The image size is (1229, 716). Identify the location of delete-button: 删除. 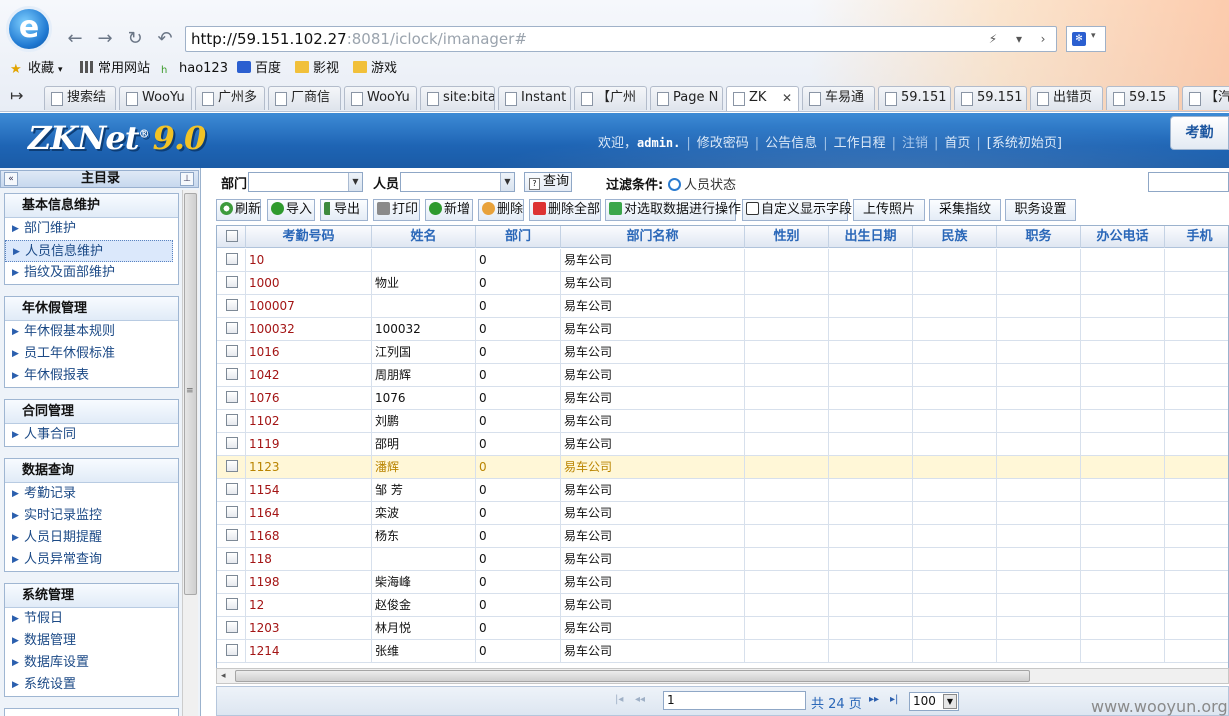
(501, 210).